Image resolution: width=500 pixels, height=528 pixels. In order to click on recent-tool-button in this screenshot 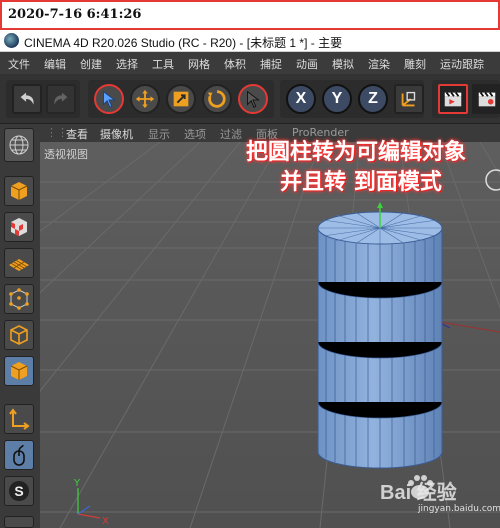, I will do `click(253, 99)`.